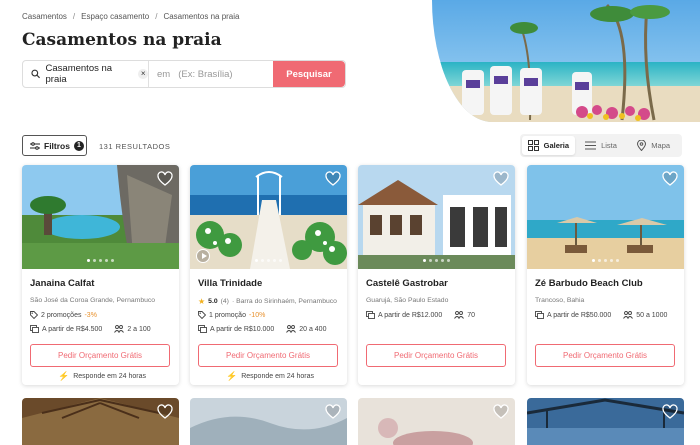 The width and height of the screenshot is (700, 445). I want to click on venue-name: Castelê Gastrobar, so click(407, 283).